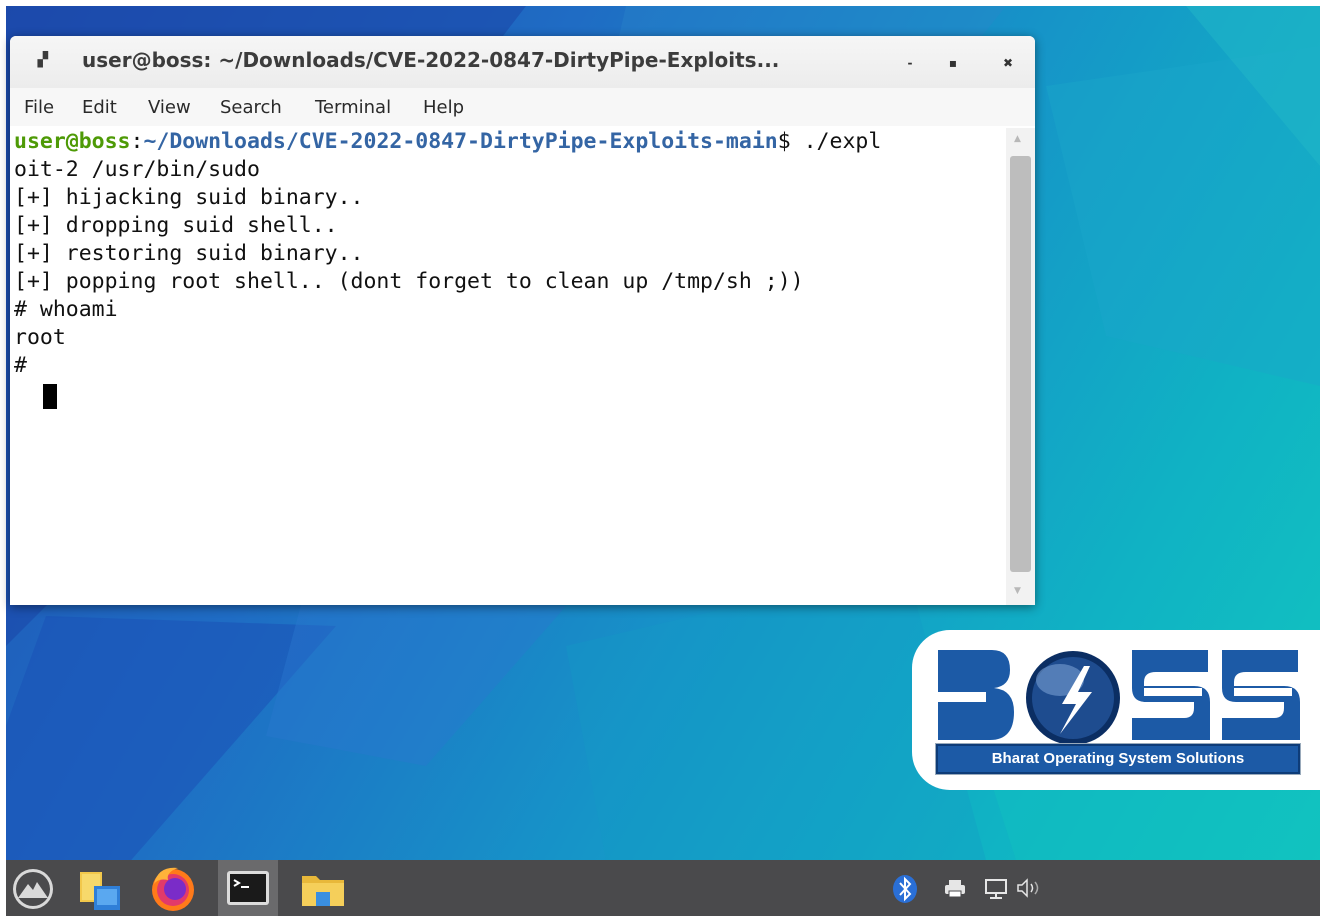  I want to click on taskbar-file-manager-button, so click(100, 888).